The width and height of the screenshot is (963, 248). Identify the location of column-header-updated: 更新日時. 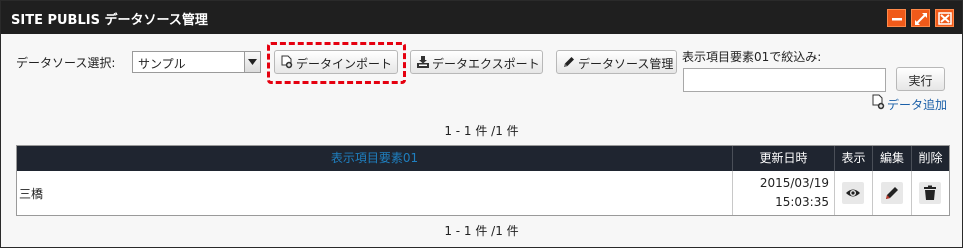
(784, 158).